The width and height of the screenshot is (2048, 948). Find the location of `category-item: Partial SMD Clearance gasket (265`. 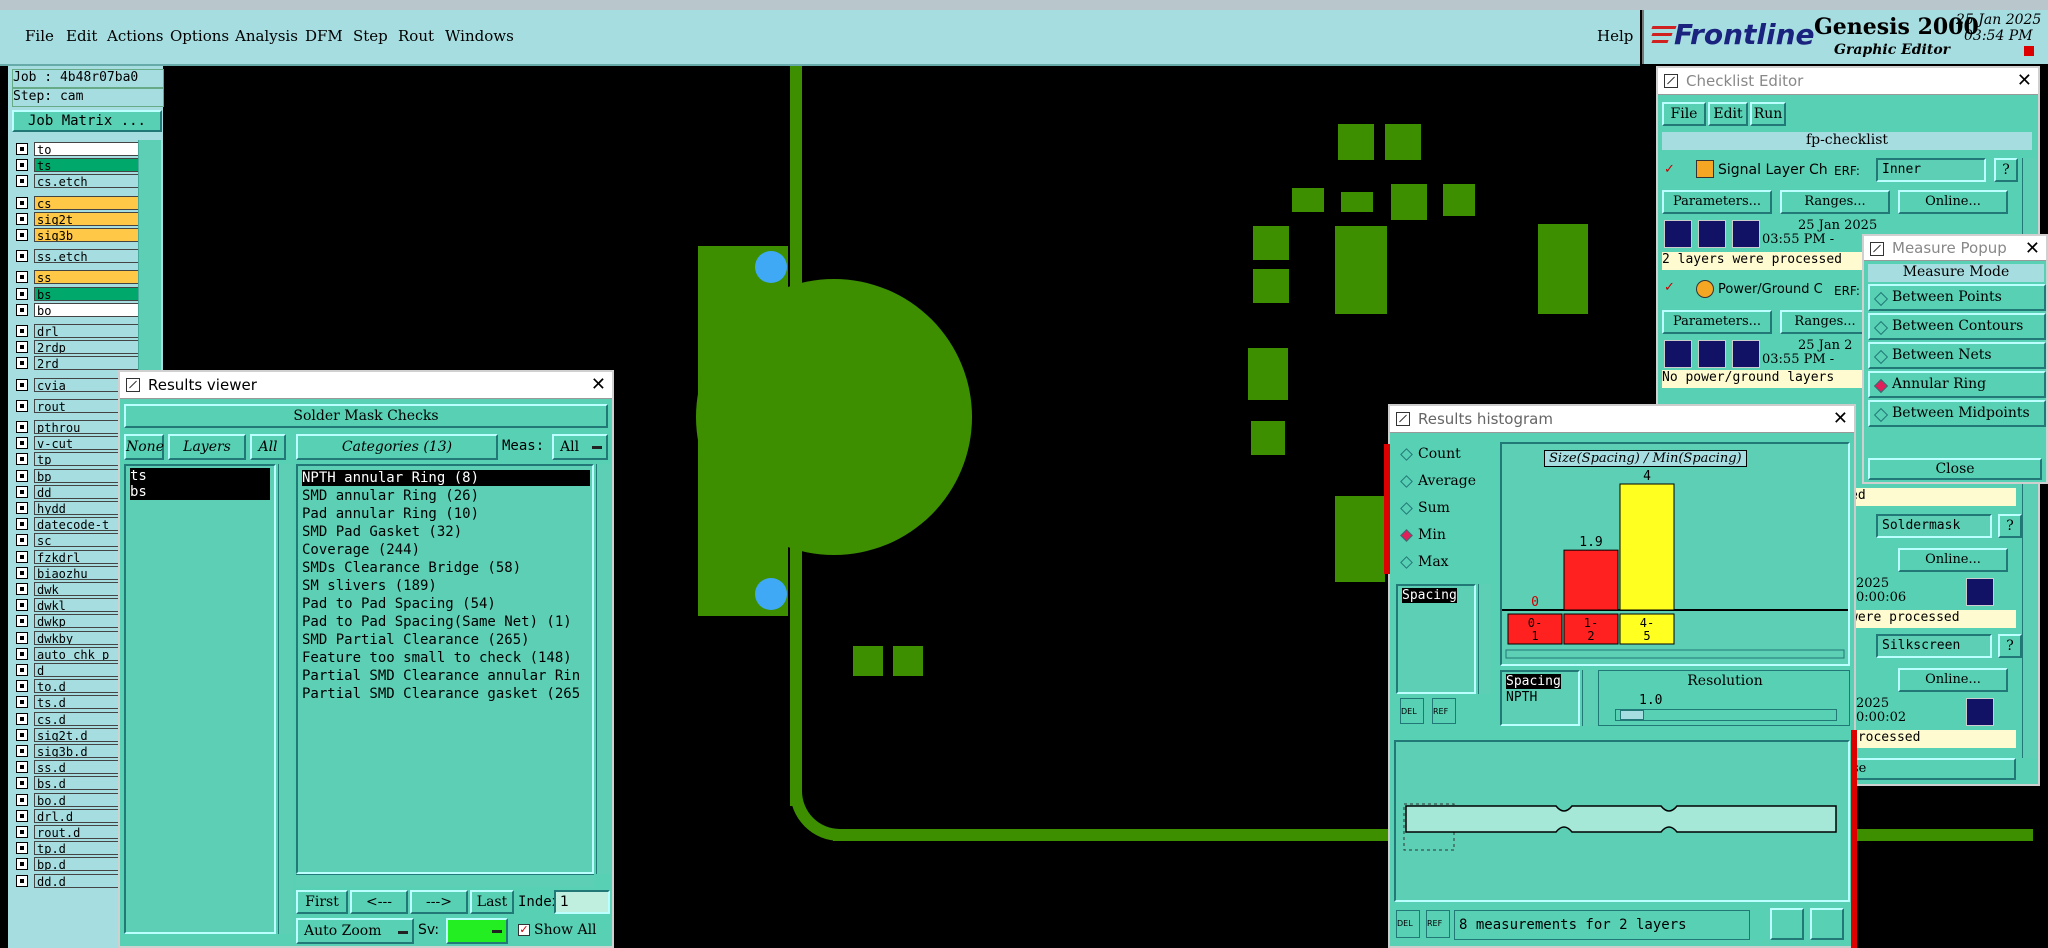

category-item: Partial SMD Clearance gasket (265 is located at coordinates (441, 694).